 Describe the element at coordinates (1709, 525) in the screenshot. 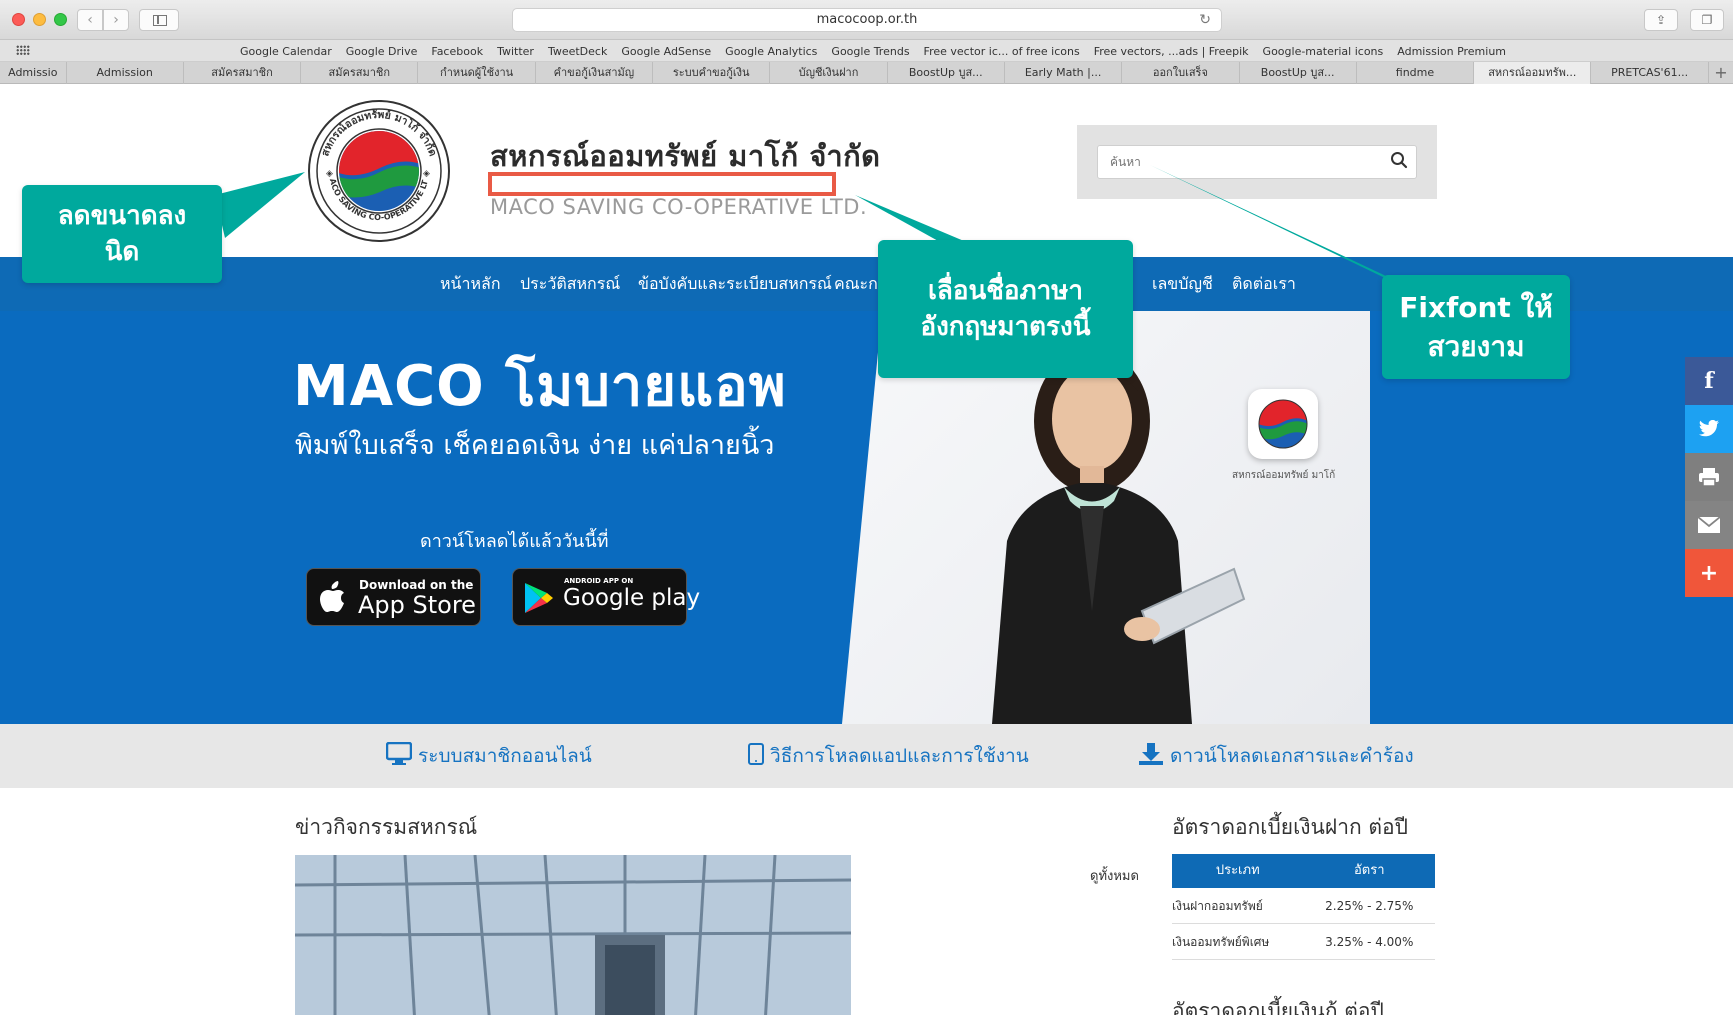

I see `email-share-button` at that location.